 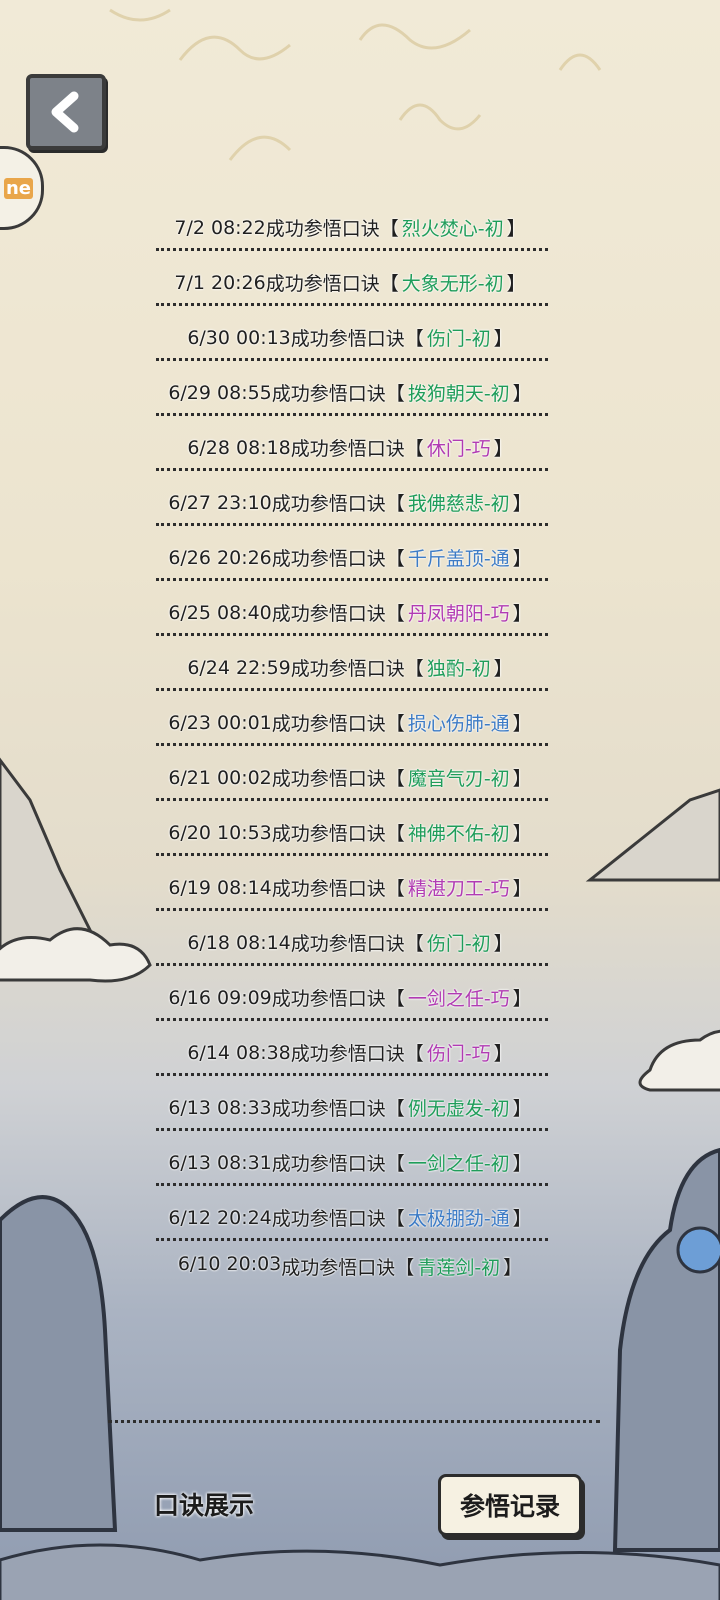 What do you see at coordinates (458, 724) in the screenshot?
I see `record-skill-name: 损心伤肺-通` at bounding box center [458, 724].